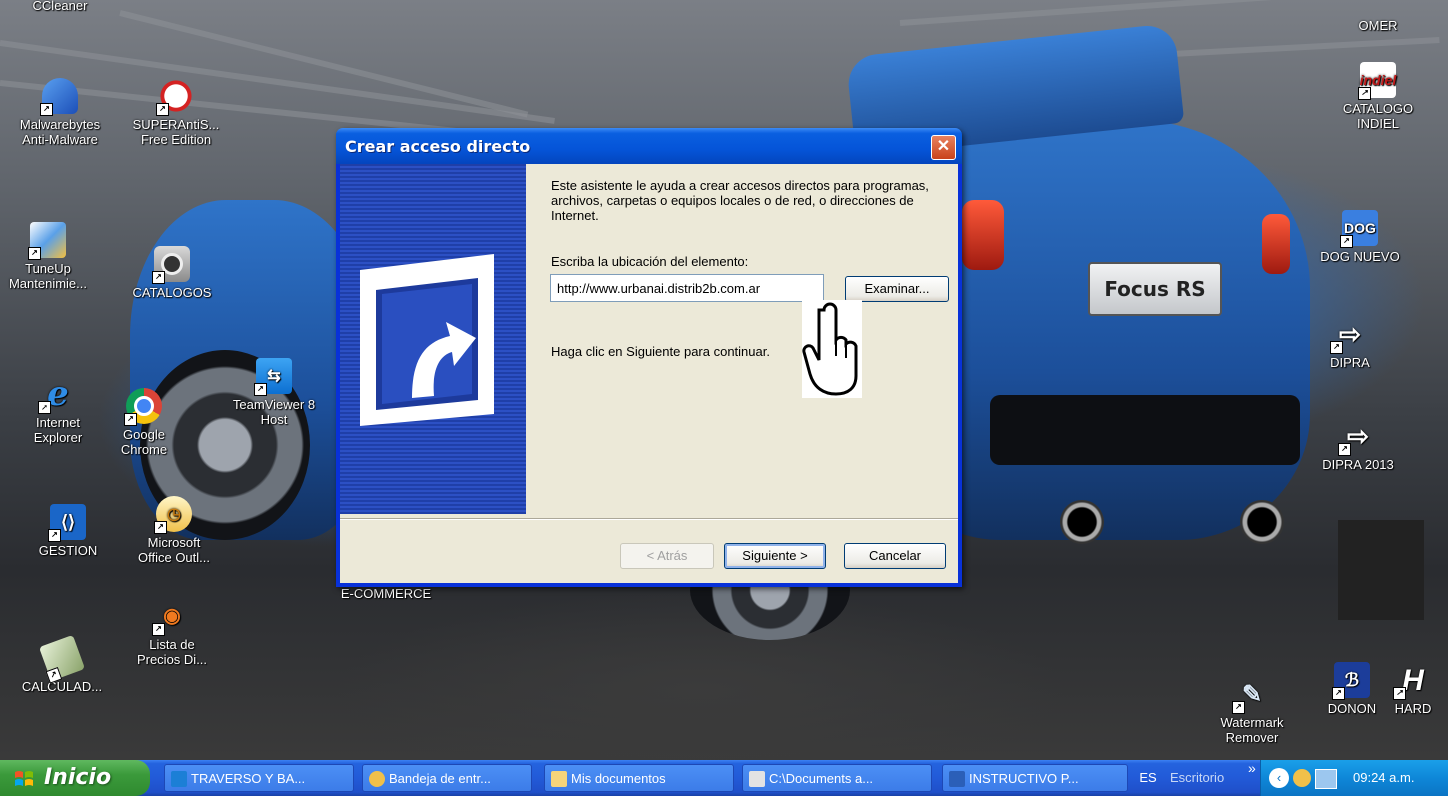  I want to click on language-indicator: ES, so click(1148, 778).